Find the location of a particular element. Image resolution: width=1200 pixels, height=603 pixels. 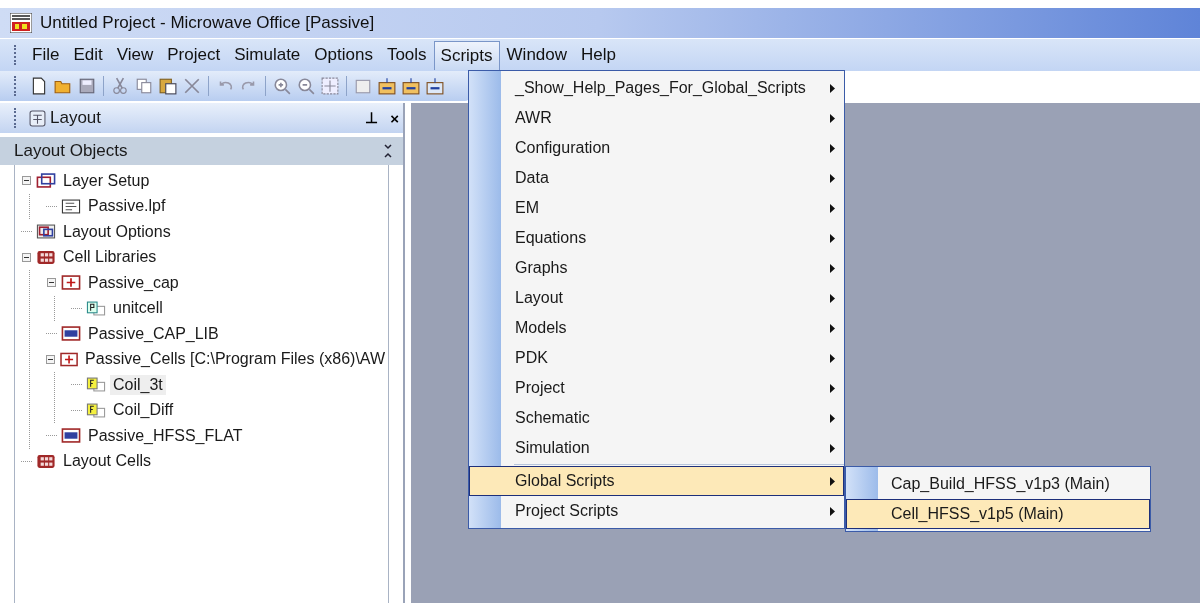

menu-item: Schematic is located at coordinates (656, 418).